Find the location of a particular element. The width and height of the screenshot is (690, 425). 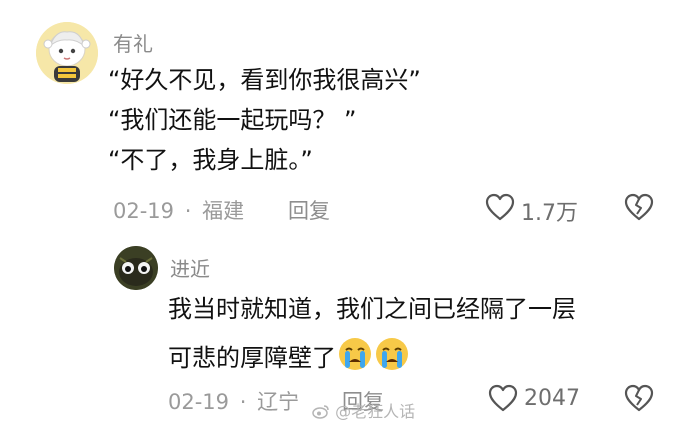

like-count: 1.7万 is located at coordinates (549, 213).